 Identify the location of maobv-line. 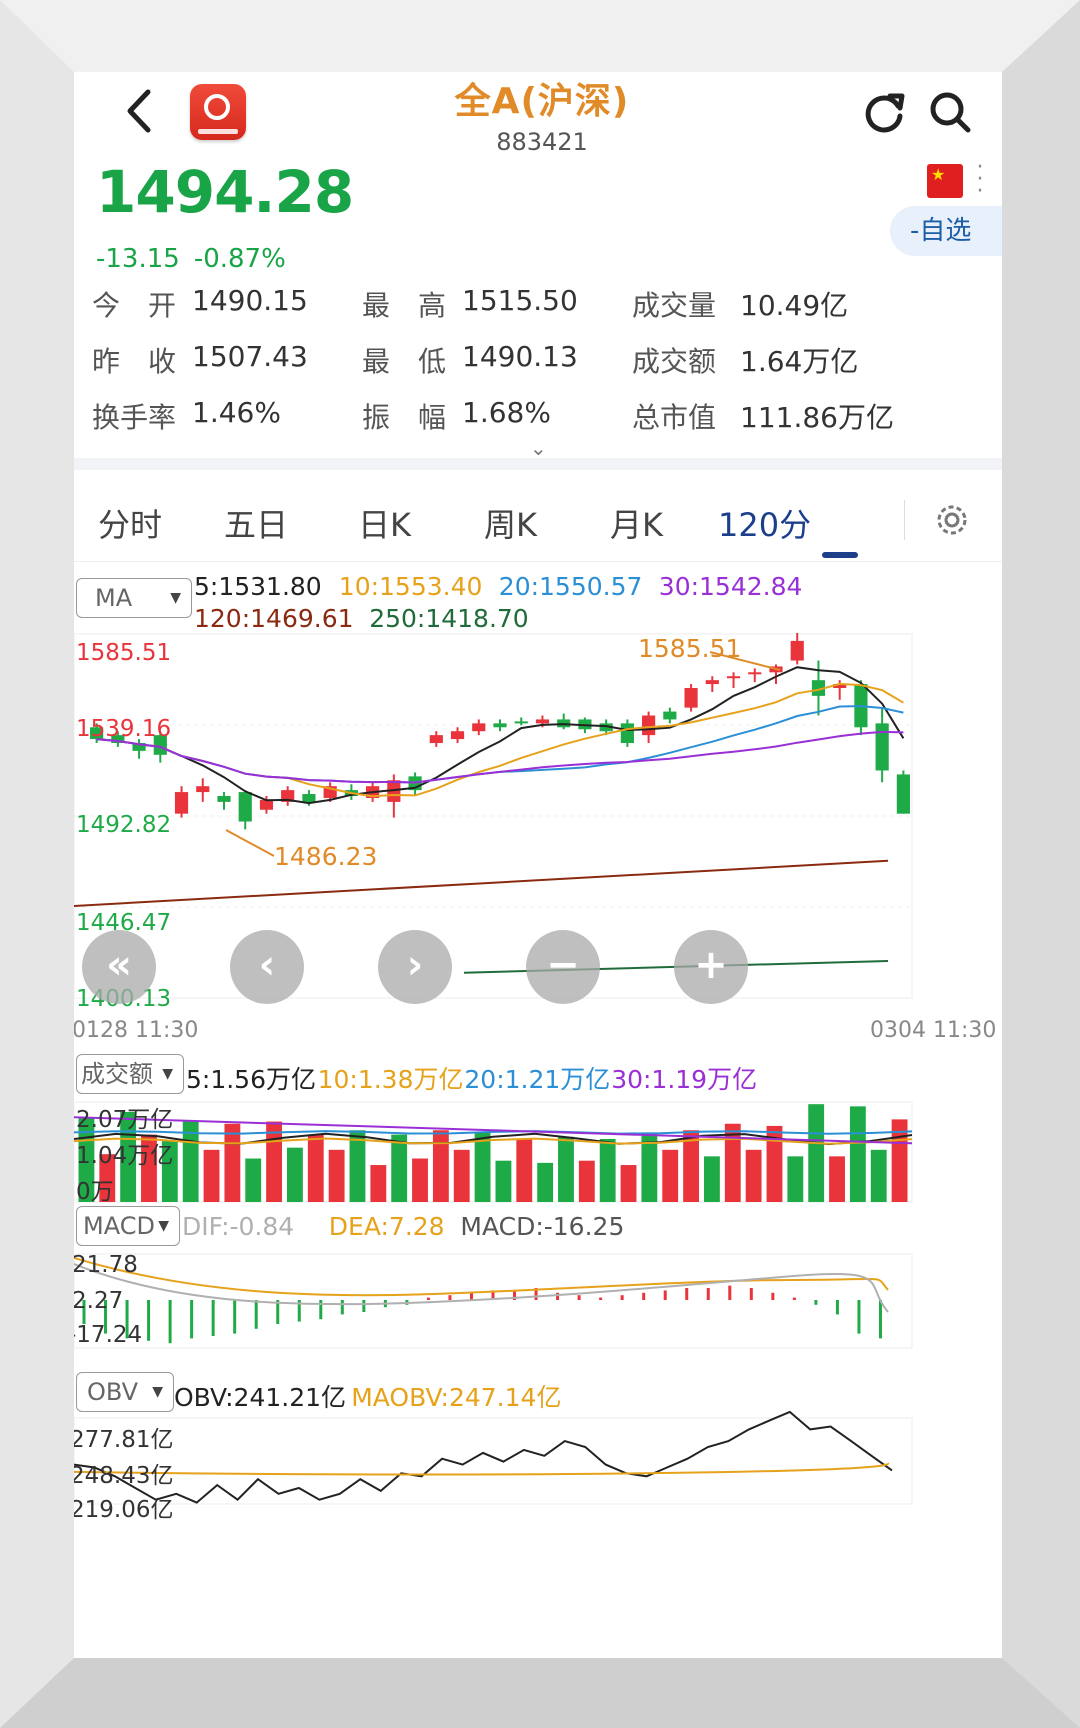
(482, 1469).